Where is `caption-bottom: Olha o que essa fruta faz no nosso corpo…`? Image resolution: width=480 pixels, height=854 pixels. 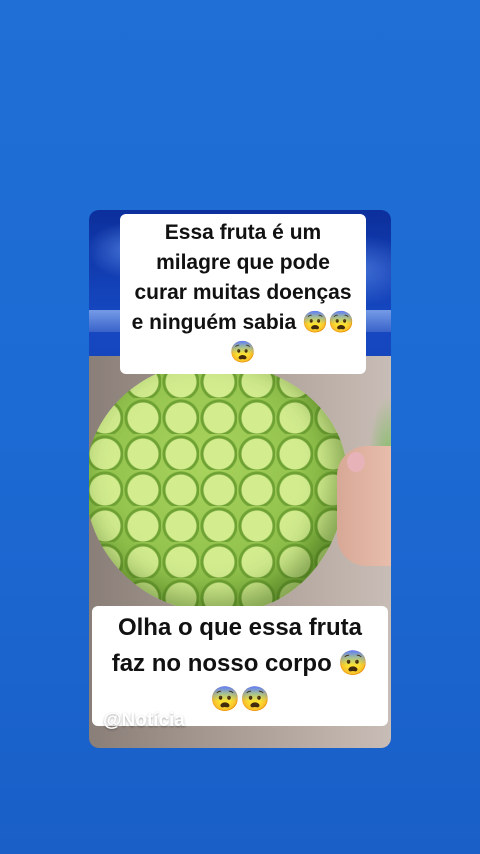 caption-bottom: Olha o que essa fruta faz no nosso corpo… is located at coordinates (240, 666).